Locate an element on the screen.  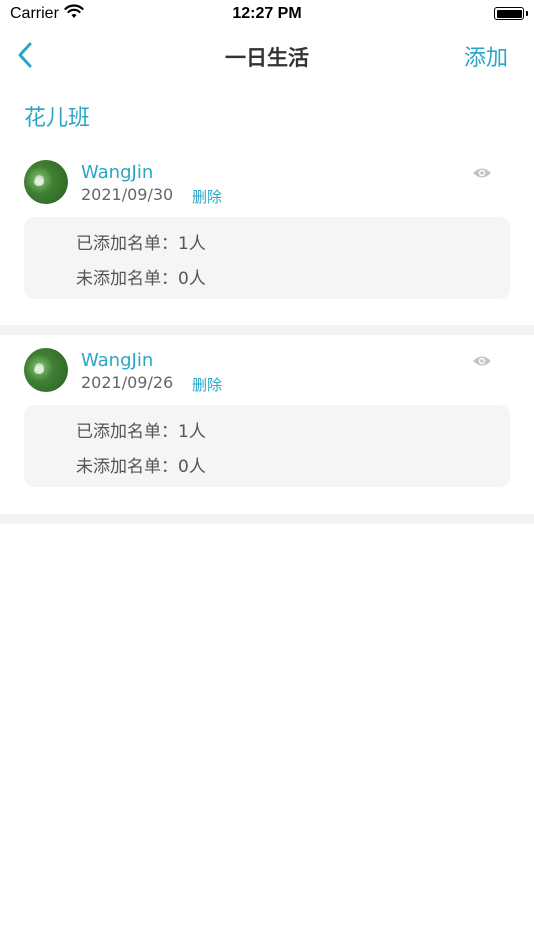
navigation-bar: 一日生活 添加 is located at coordinates (267, 55).